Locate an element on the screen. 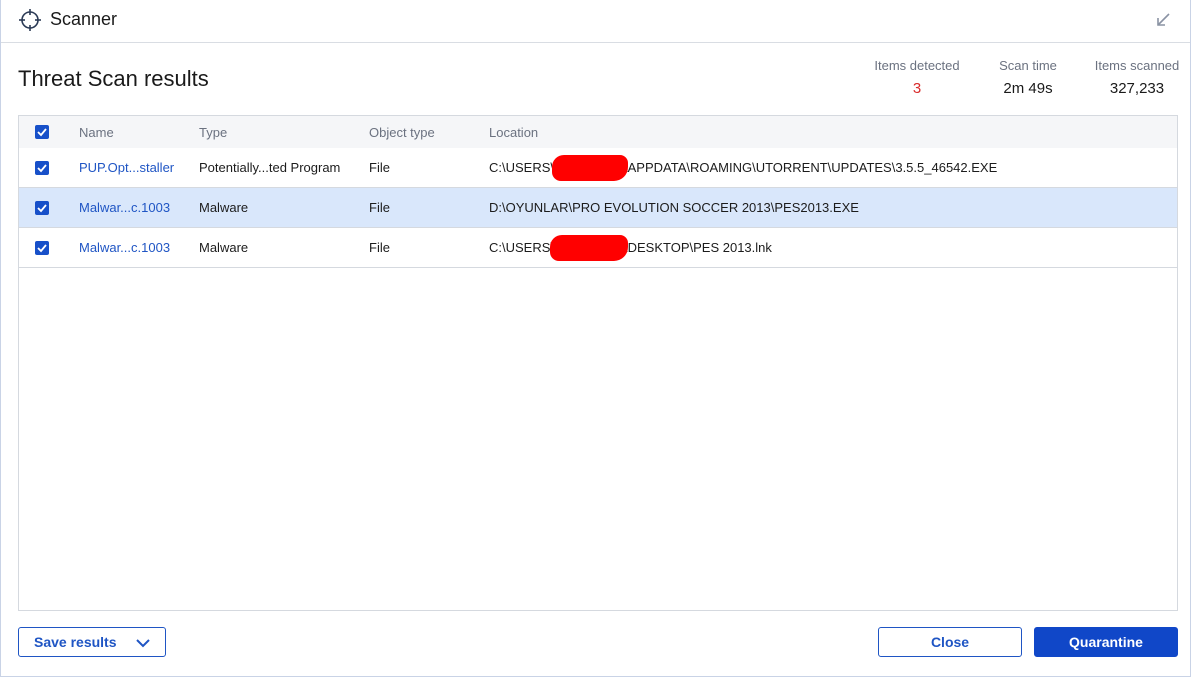 The height and width of the screenshot is (678, 1191). save-results-label: Save results is located at coordinates (75, 642).